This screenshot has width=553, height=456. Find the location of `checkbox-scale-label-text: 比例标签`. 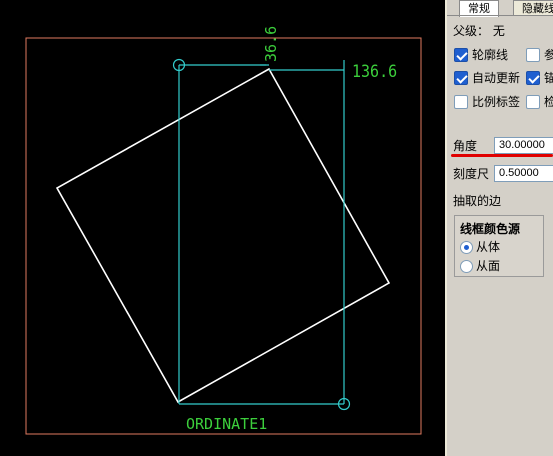

checkbox-scale-label-text: 比例标签 is located at coordinates (496, 102).